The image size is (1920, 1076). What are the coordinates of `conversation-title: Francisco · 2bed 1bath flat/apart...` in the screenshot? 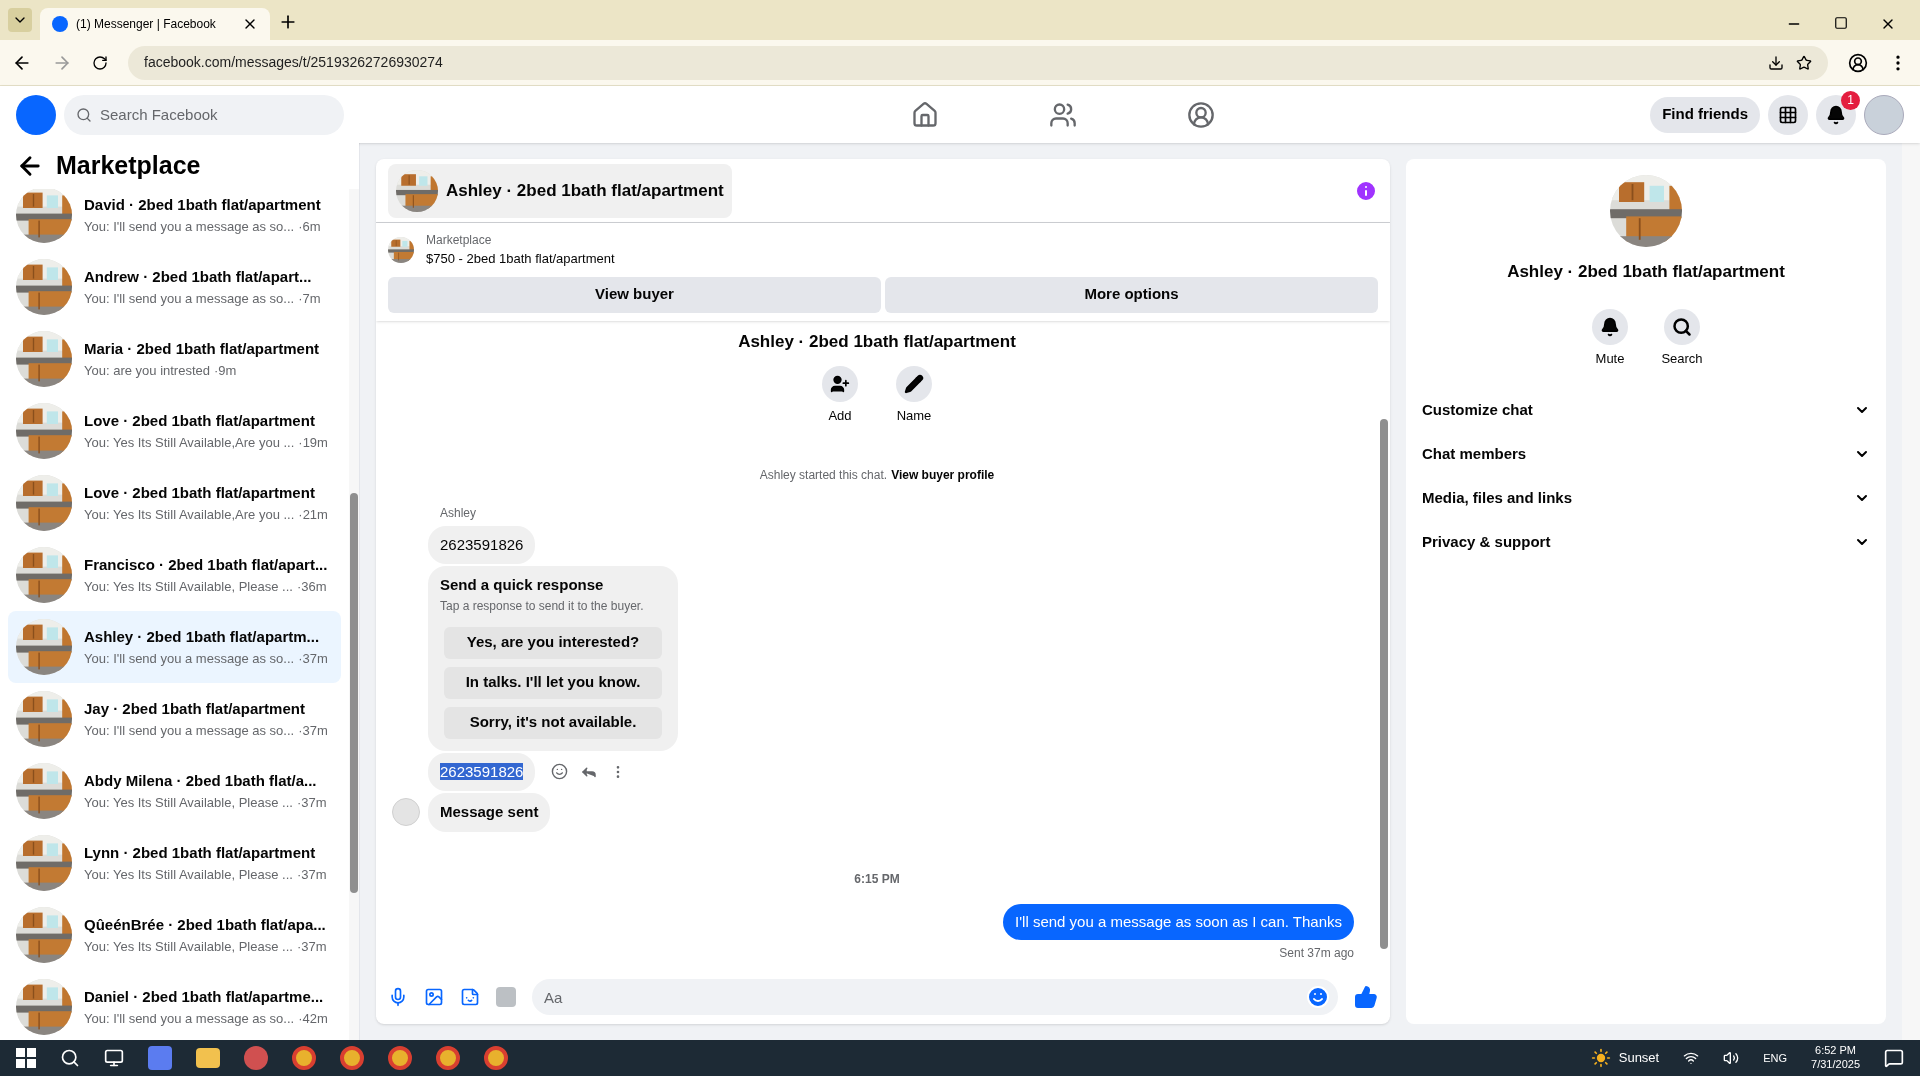 It's located at (206, 565).